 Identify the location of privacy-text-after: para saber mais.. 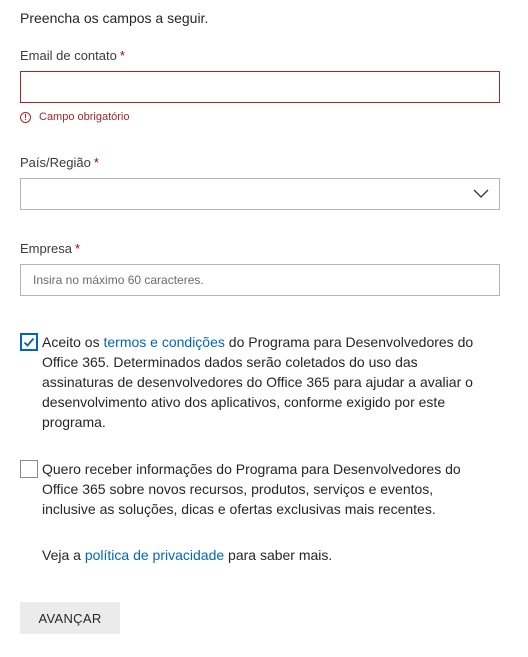
(278, 555).